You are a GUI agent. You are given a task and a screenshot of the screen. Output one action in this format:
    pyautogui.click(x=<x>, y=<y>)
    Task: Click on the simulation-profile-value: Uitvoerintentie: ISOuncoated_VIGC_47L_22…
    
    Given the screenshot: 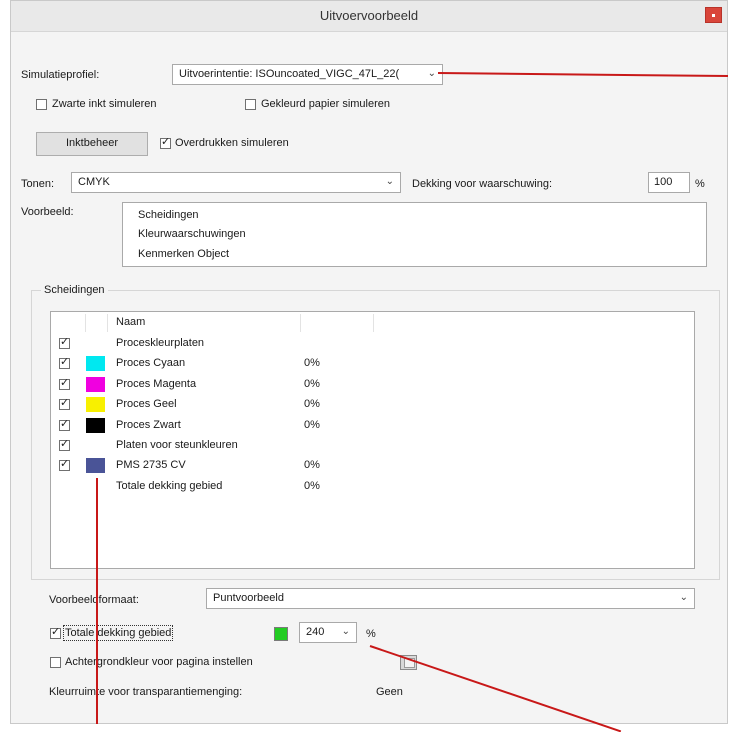 What is the action you would take?
    pyautogui.click(x=289, y=74)
    